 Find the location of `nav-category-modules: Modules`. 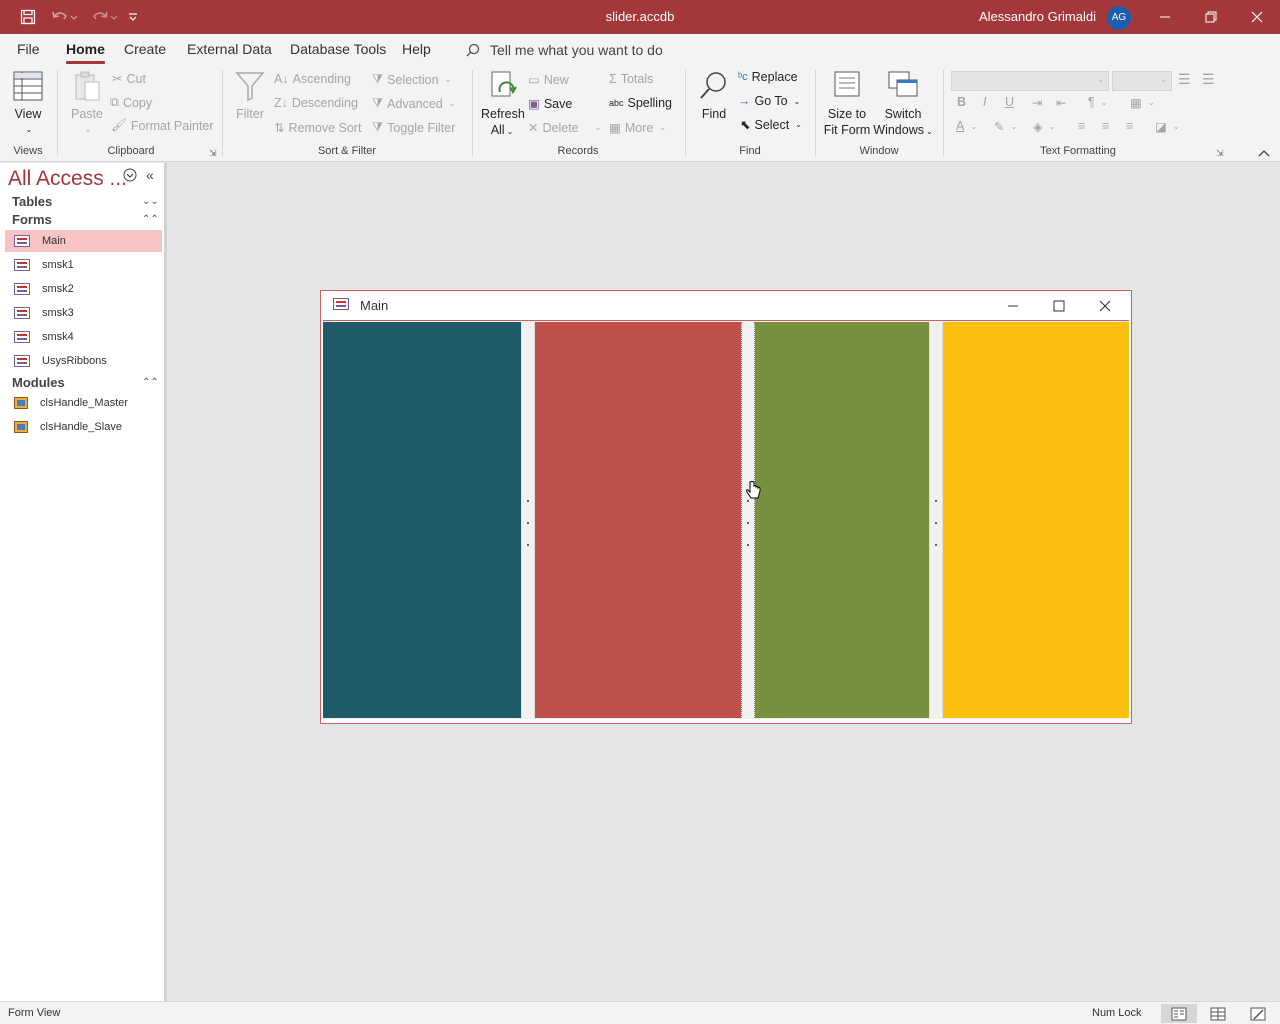

nav-category-modules: Modules is located at coordinates (38, 382).